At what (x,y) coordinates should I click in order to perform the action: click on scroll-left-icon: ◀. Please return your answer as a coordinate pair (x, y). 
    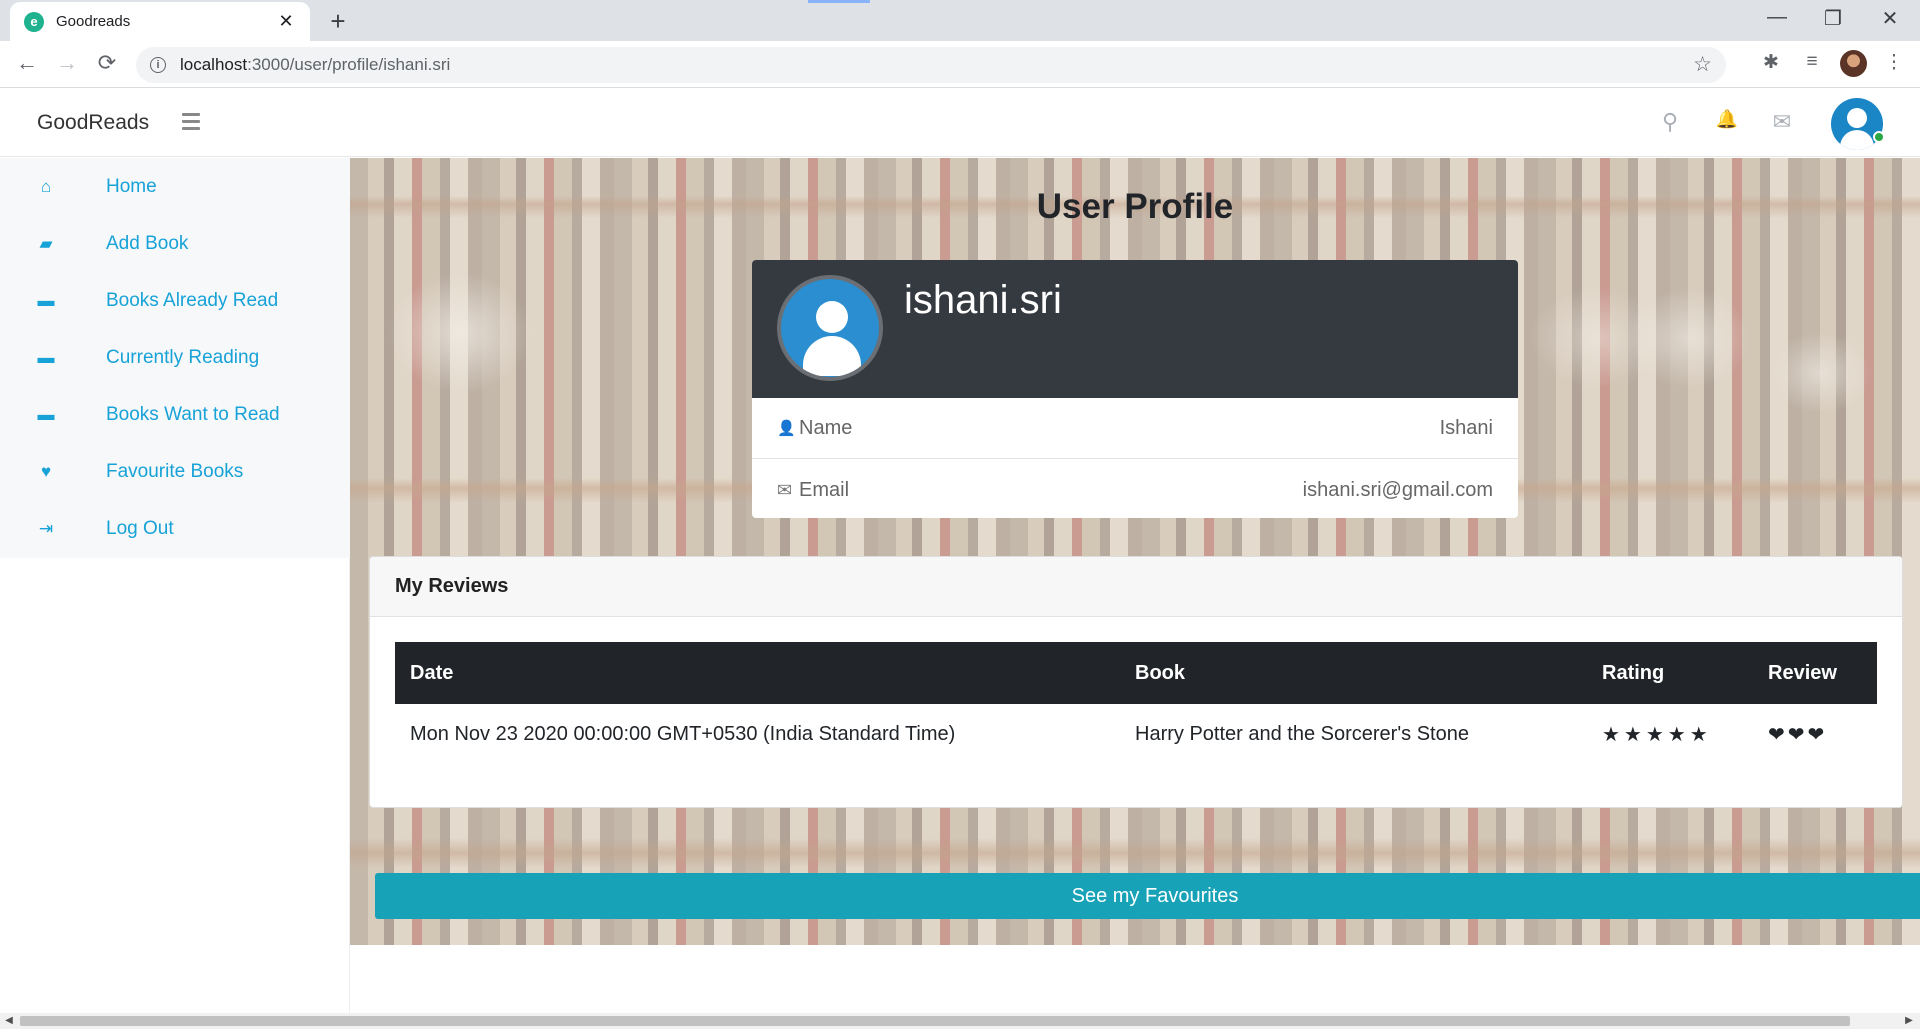
    Looking at the image, I should click on (9, 1020).